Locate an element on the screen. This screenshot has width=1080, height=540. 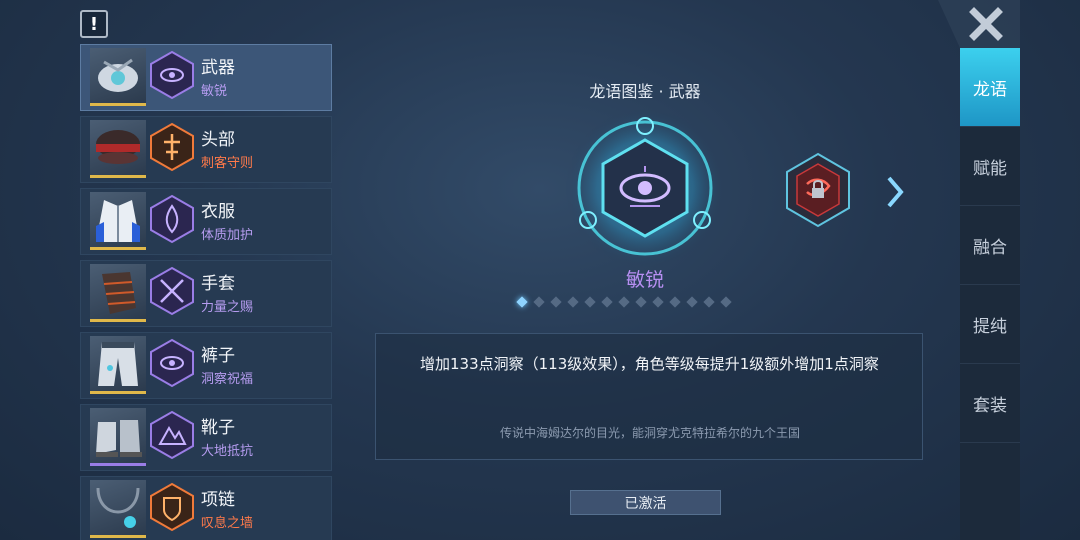
tab-dragon-language: 龙语 is located at coordinates (990, 87).